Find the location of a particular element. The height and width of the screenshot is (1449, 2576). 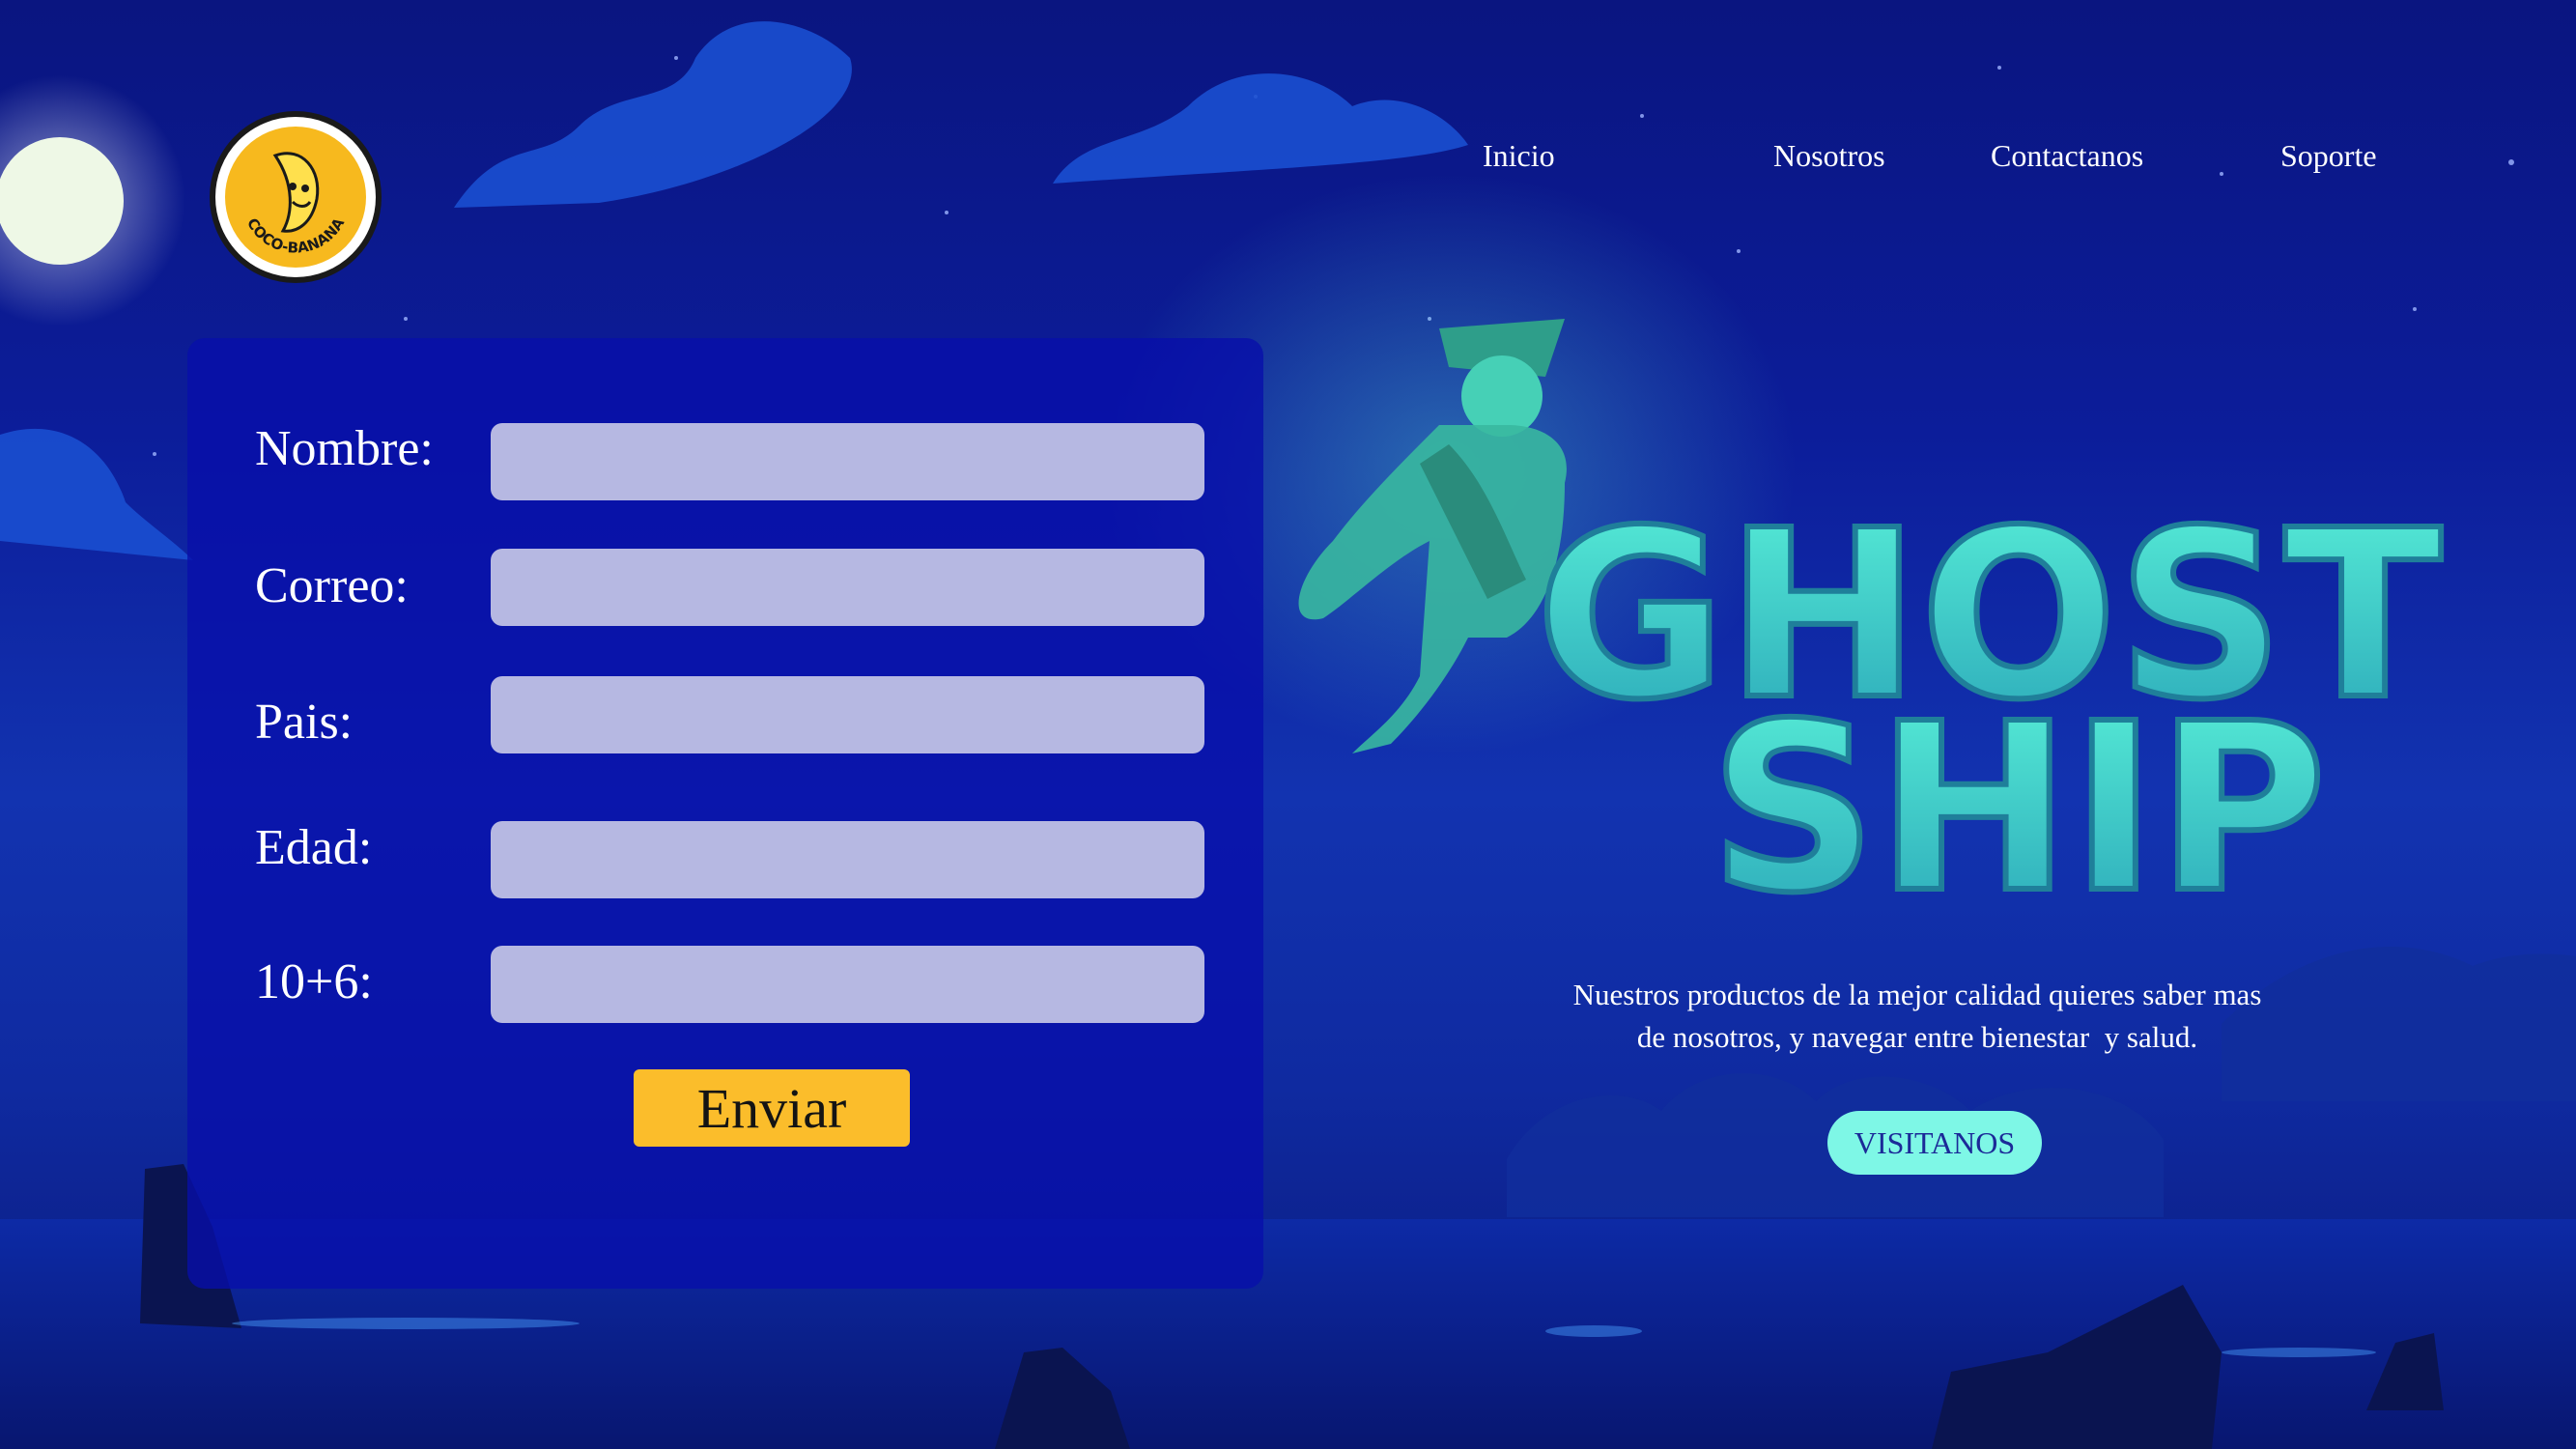

field-label-captcha: 10+6: is located at coordinates (314, 981).